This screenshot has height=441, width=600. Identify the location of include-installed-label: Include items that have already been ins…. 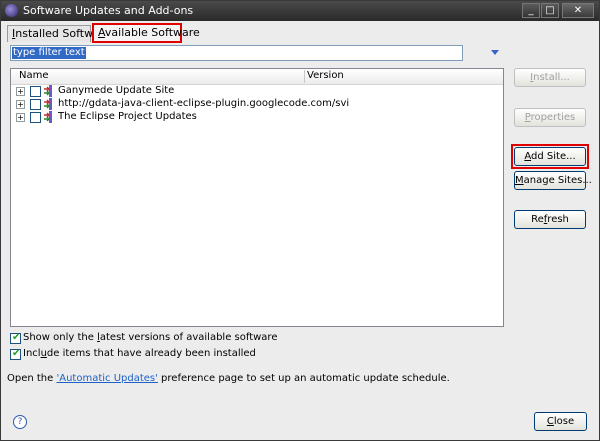
(139, 353).